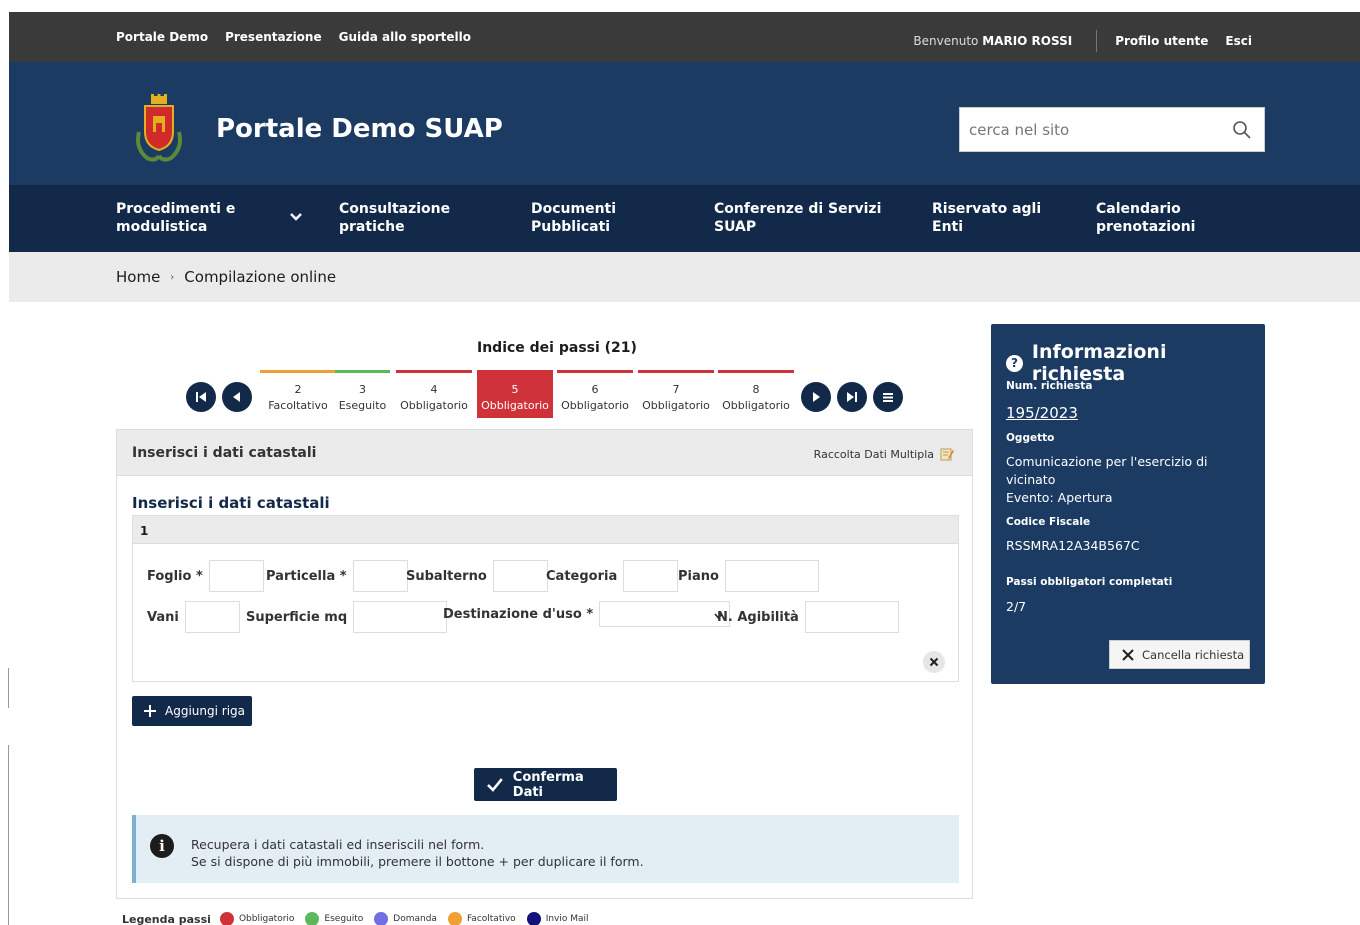 The width and height of the screenshot is (1360, 925). Describe the element at coordinates (454, 918) in the screenshot. I see `legend-dot-facoltativo` at that location.